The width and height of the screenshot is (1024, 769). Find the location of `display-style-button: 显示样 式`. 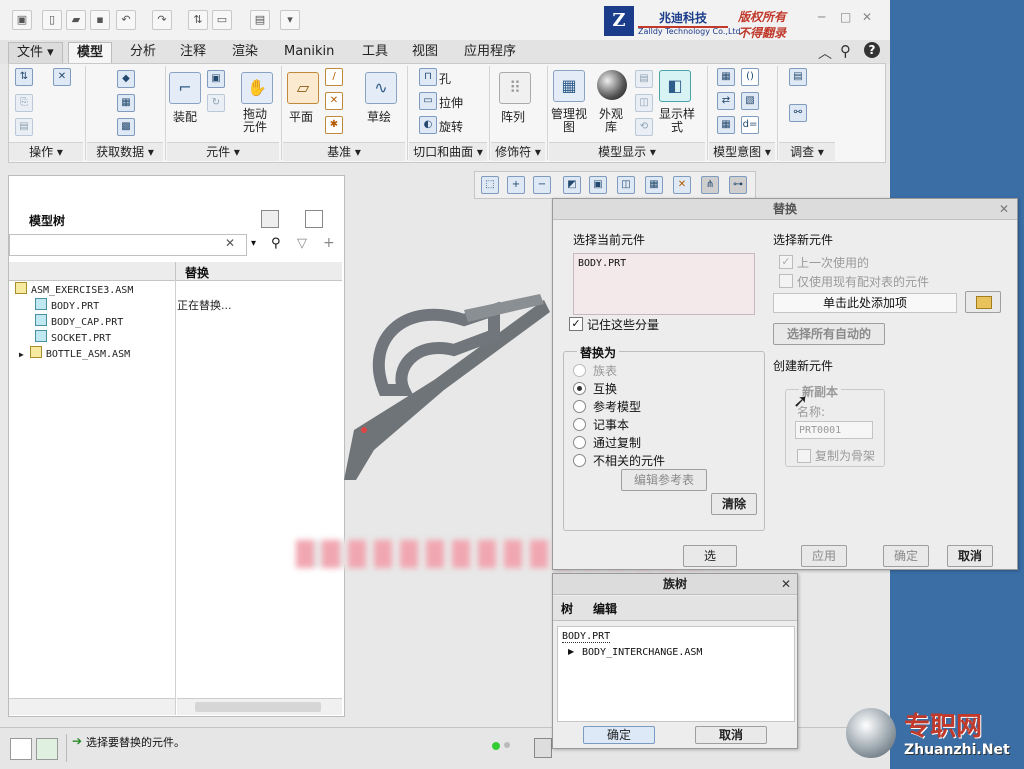

display-style-button: 显示样 式 is located at coordinates (677, 121).